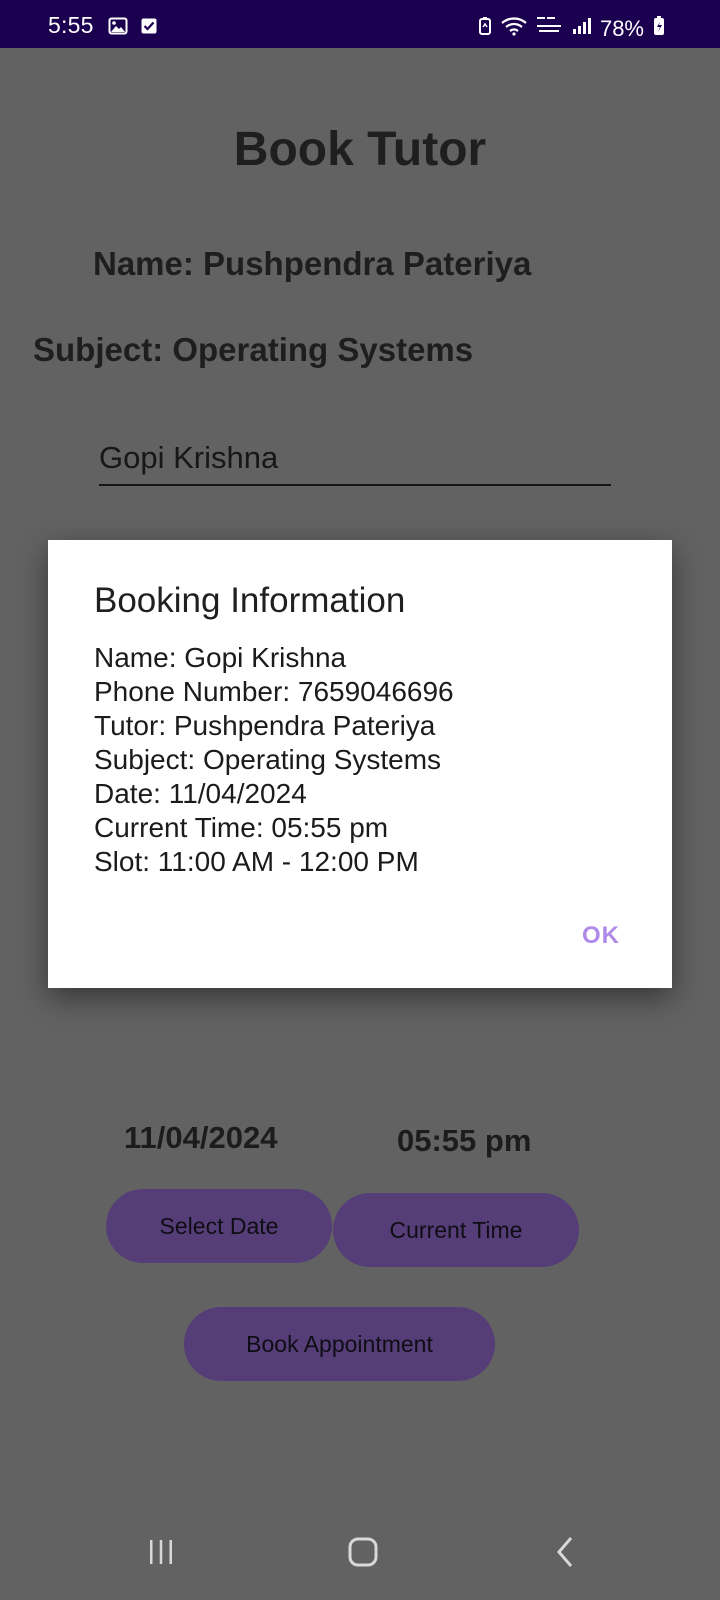 Image resolution: width=720 pixels, height=1600 pixels. Describe the element at coordinates (200, 793) in the screenshot. I see `dialog-line: Date: 11/04/2024` at that location.